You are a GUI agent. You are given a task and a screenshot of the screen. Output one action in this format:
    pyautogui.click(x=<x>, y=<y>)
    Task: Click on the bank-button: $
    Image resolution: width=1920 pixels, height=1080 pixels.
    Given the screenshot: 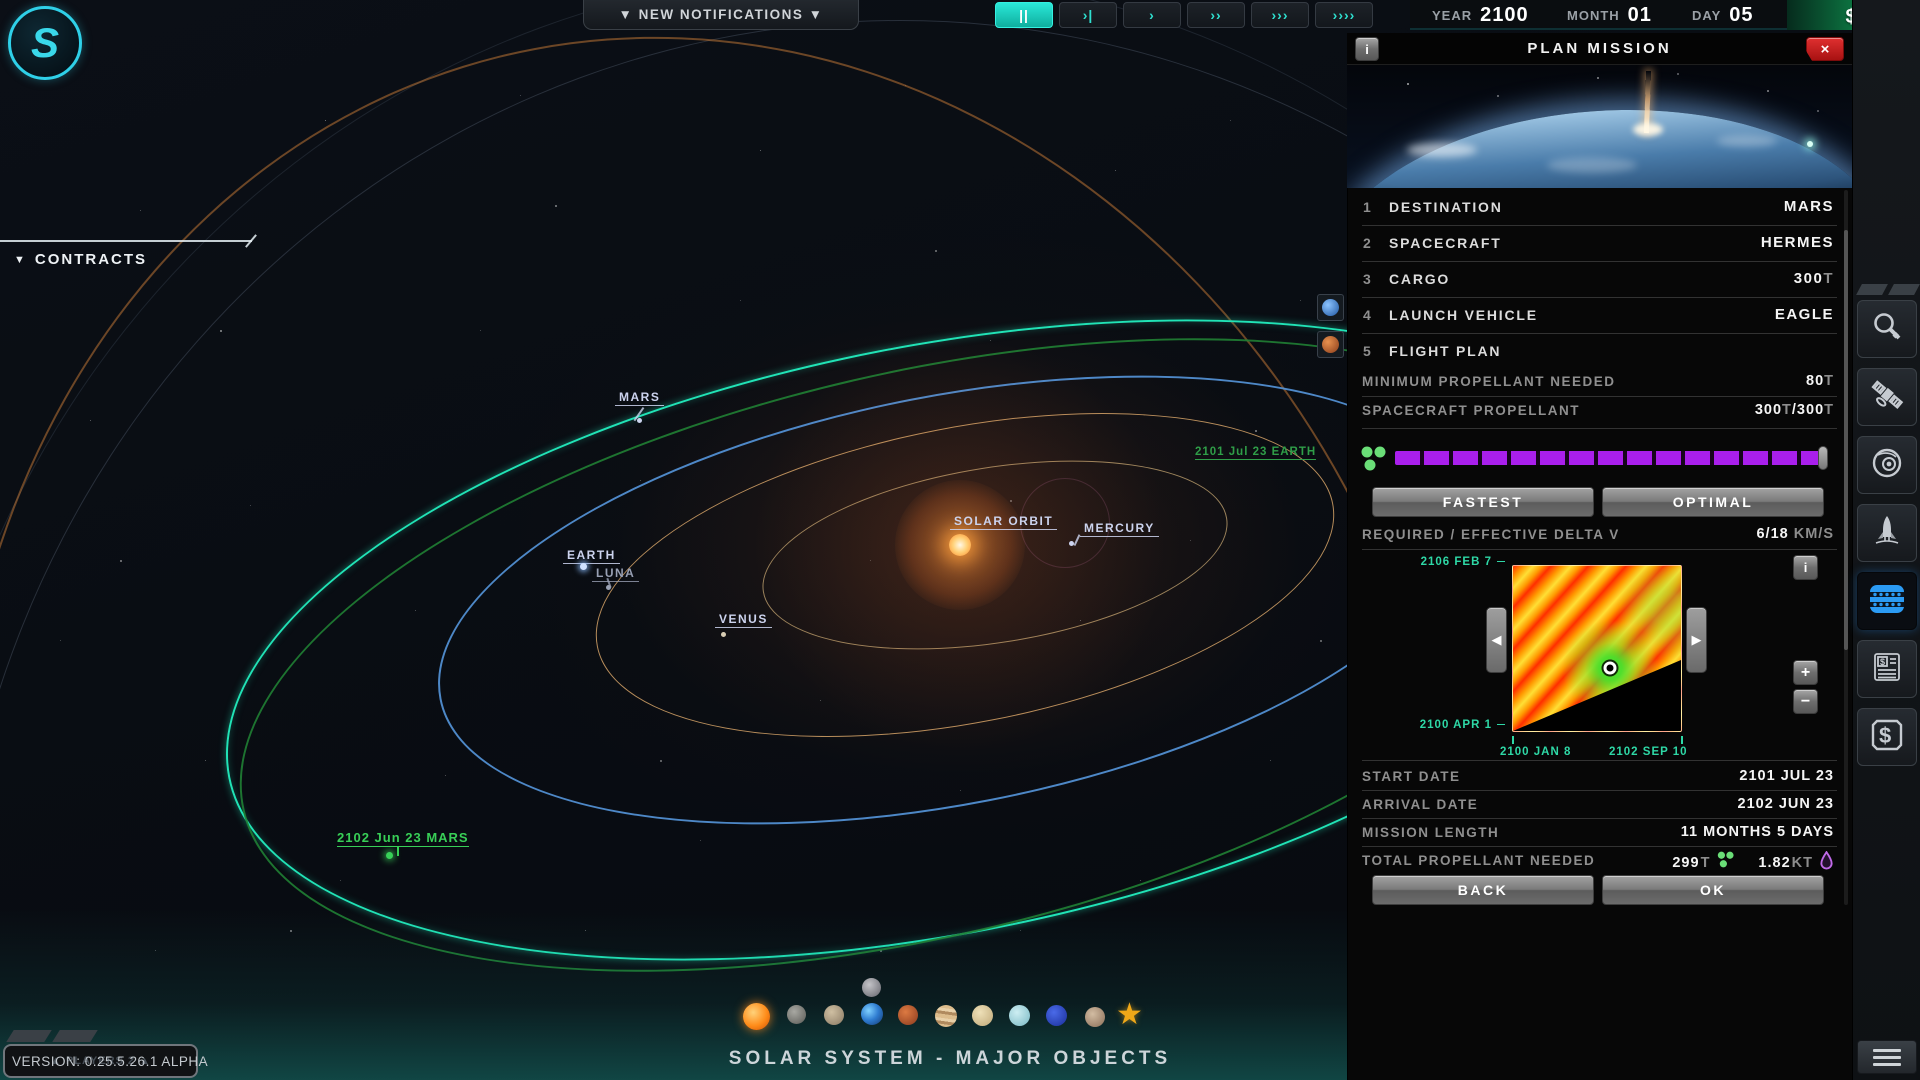 What is the action you would take?
    pyautogui.click(x=1887, y=737)
    